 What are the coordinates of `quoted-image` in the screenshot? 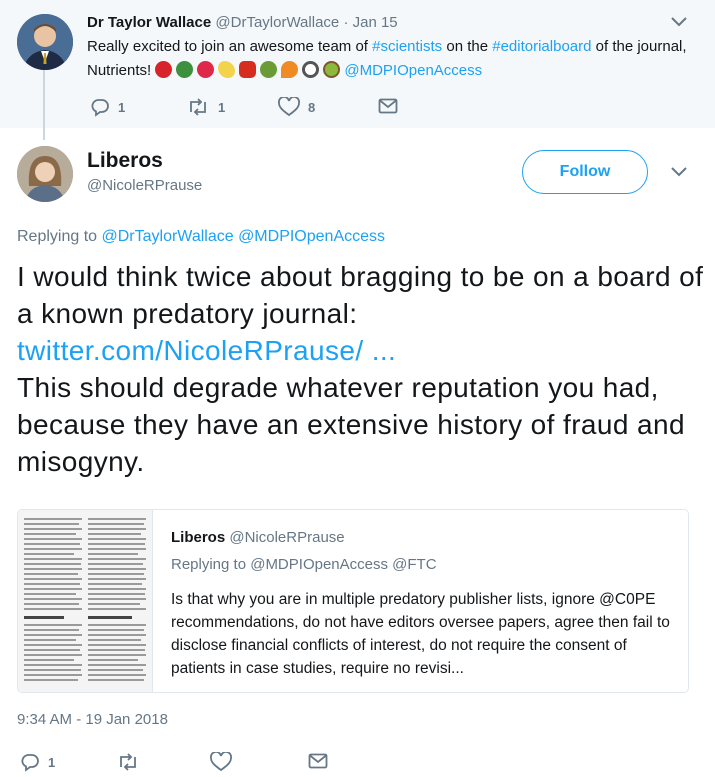 It's located at (85, 601).